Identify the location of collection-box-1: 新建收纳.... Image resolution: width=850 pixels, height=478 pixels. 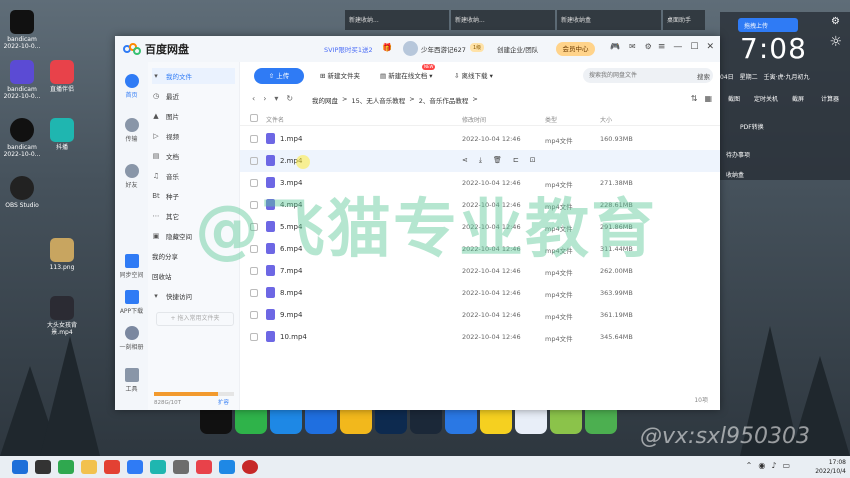
(397, 20).